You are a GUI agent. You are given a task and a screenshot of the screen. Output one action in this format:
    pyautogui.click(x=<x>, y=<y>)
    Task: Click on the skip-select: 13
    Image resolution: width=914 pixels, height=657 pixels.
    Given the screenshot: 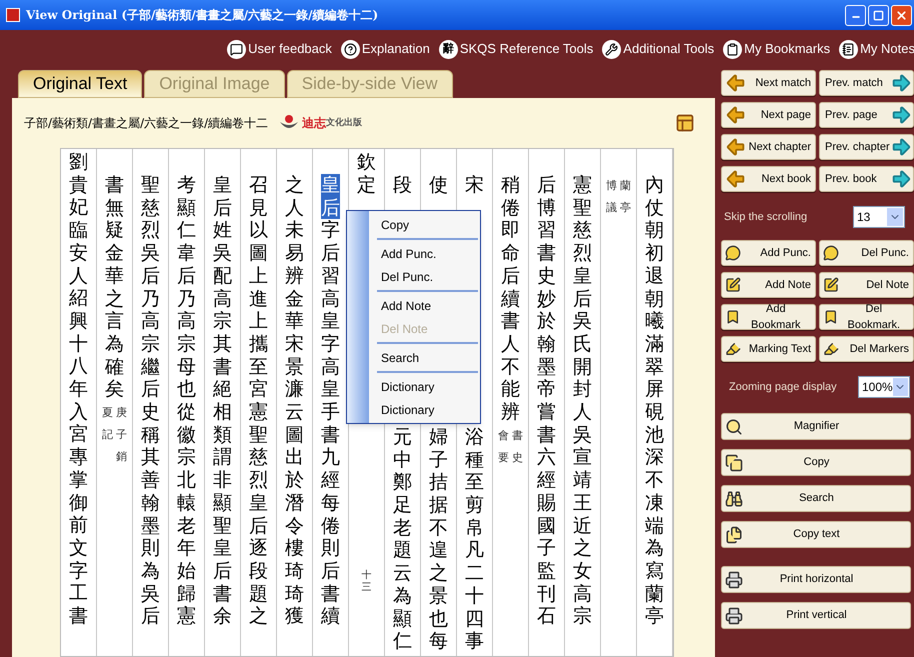 What is the action you would take?
    pyautogui.click(x=879, y=217)
    